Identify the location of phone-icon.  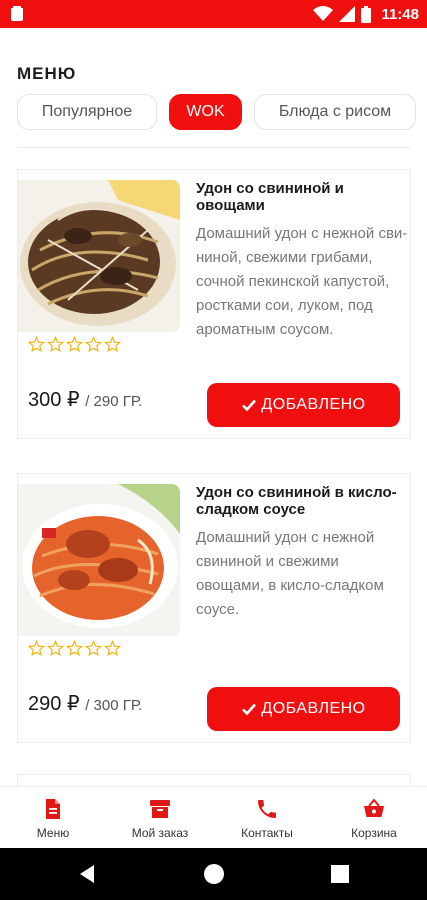
(267, 809).